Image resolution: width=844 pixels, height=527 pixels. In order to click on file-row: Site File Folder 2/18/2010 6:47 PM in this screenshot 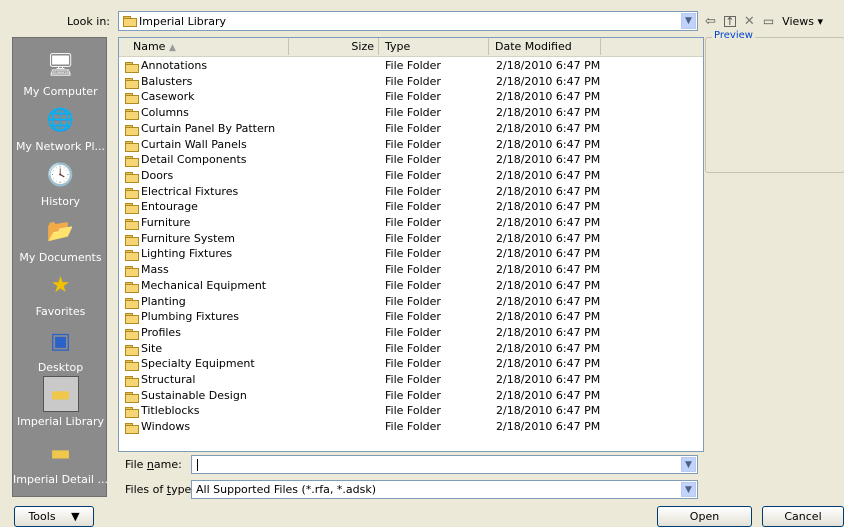, I will do `click(411, 349)`.